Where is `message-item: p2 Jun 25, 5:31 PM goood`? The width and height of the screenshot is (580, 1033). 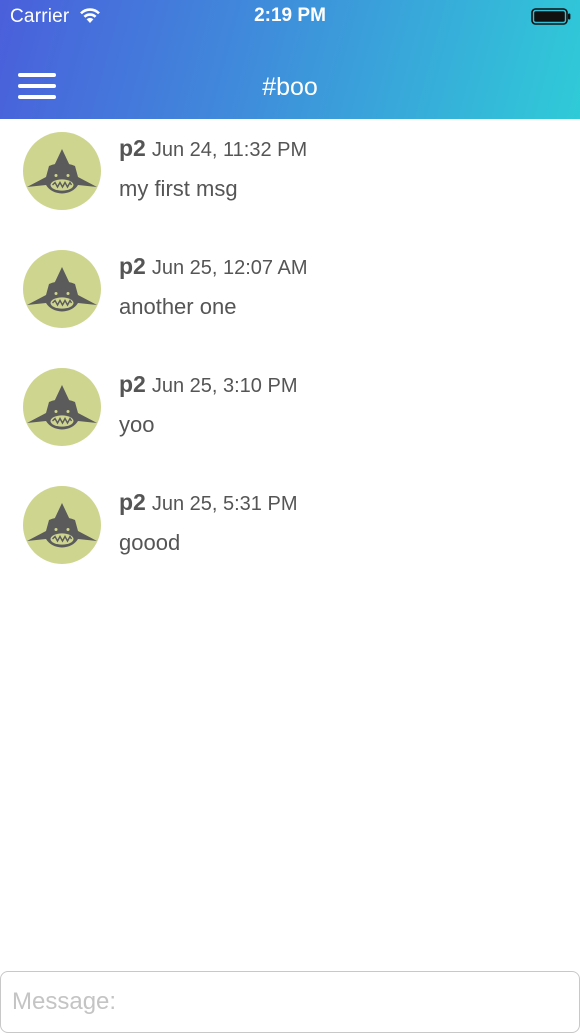 message-item: p2 Jun 25, 5:31 PM goood is located at coordinates (290, 532).